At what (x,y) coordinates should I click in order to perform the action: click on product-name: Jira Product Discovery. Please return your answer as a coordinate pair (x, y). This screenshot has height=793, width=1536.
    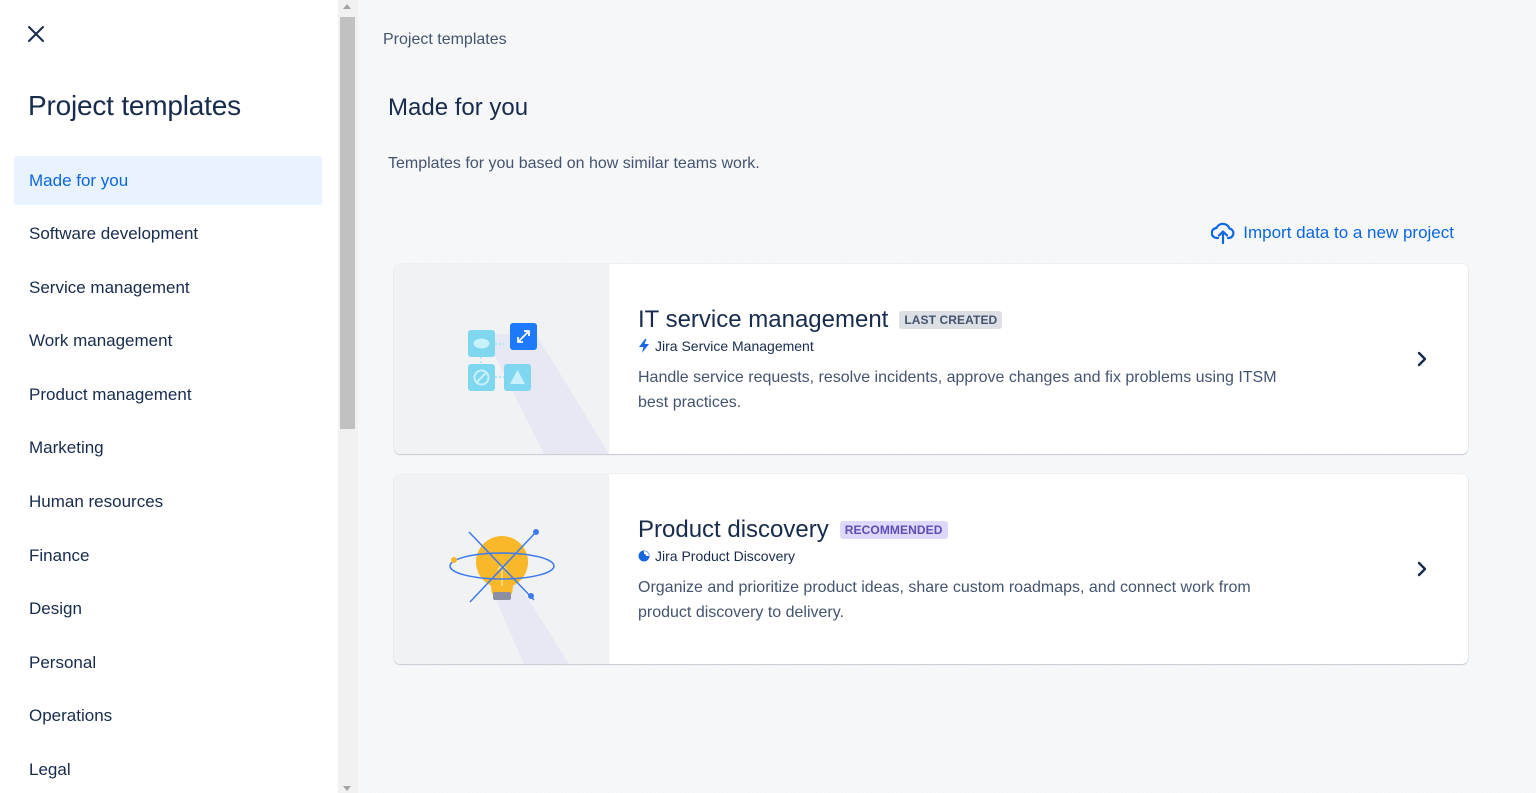
    Looking at the image, I should click on (725, 556).